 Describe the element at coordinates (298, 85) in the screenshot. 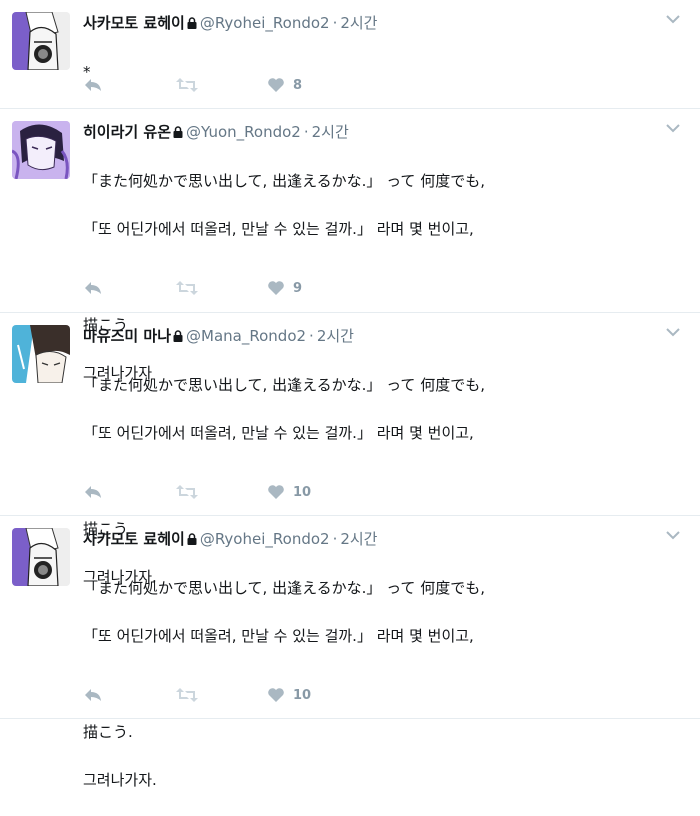

I see `like-count: 8` at that location.